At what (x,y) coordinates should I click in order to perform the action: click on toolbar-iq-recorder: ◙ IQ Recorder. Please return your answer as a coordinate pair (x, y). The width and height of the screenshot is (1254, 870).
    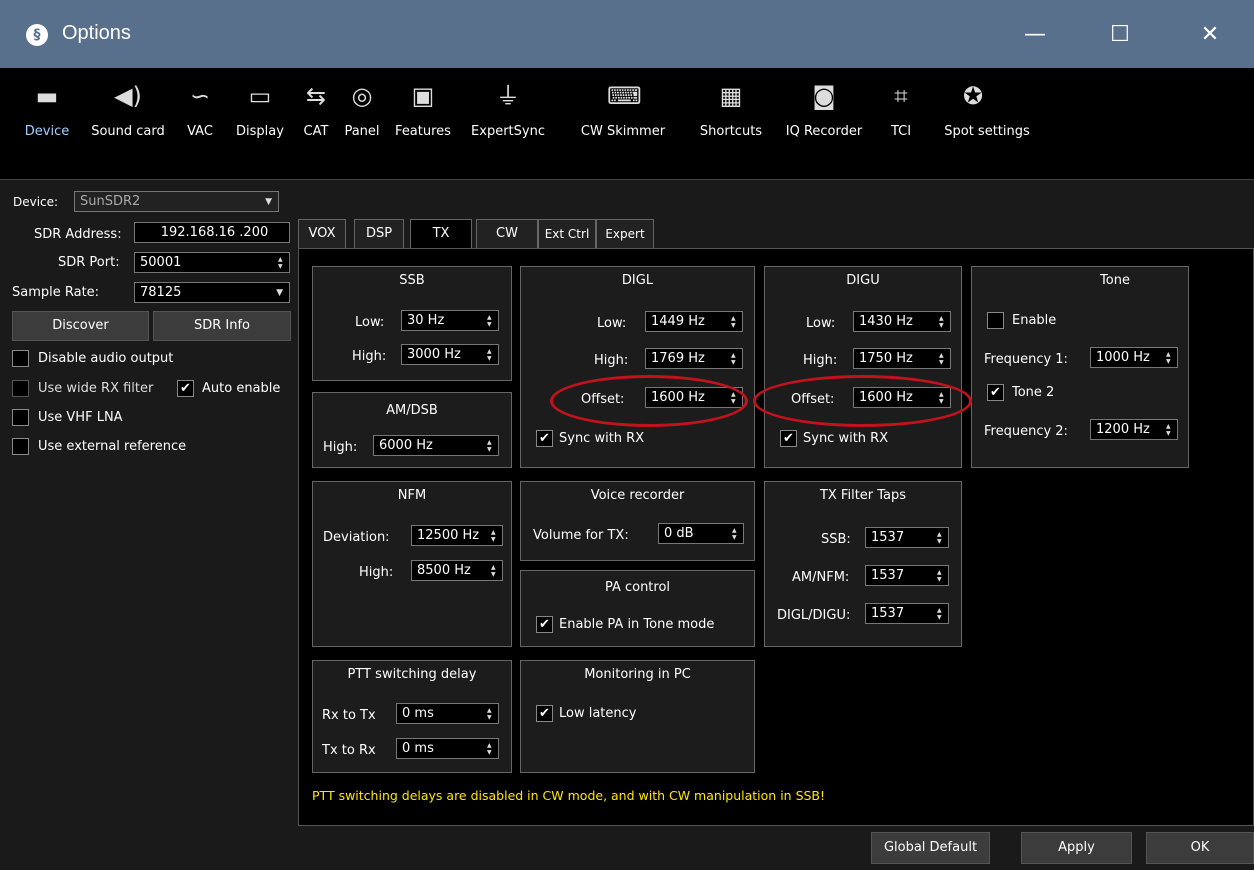
    Looking at the image, I should click on (824, 124).